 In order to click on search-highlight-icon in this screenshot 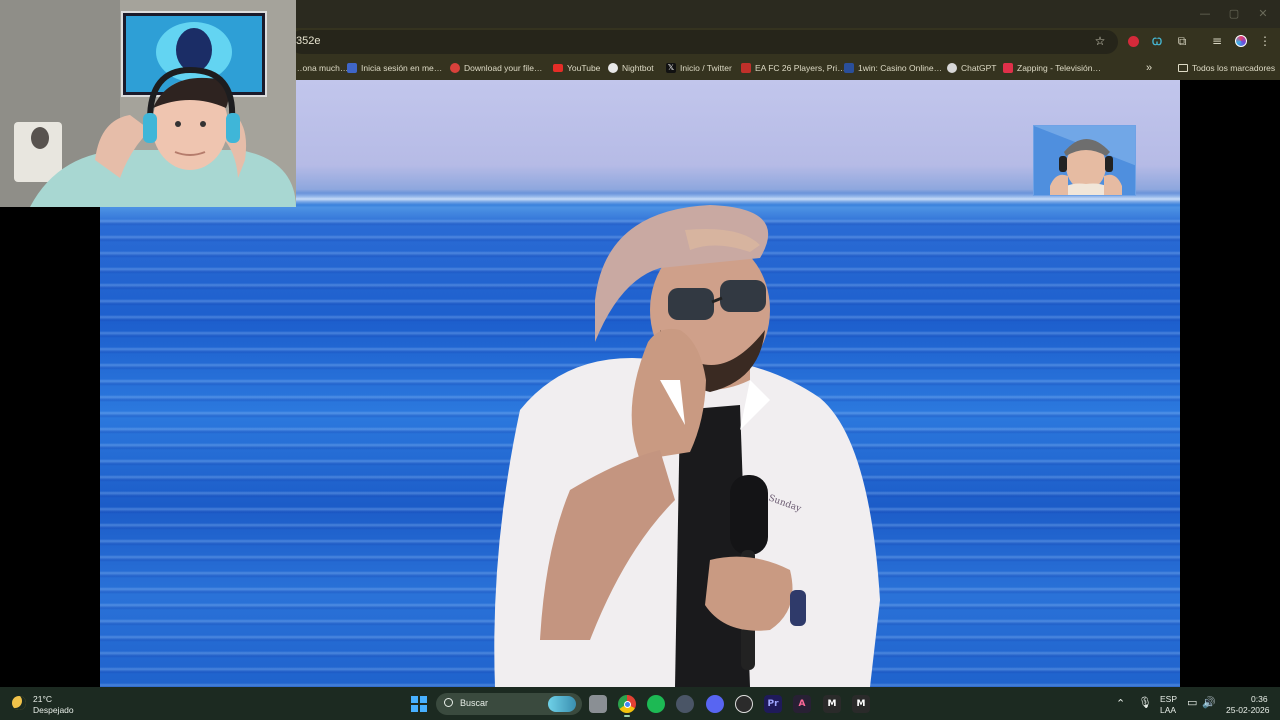, I will do `click(562, 704)`.